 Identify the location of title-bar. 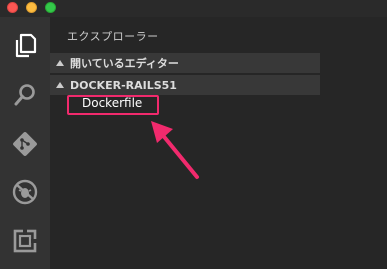
(193, 8).